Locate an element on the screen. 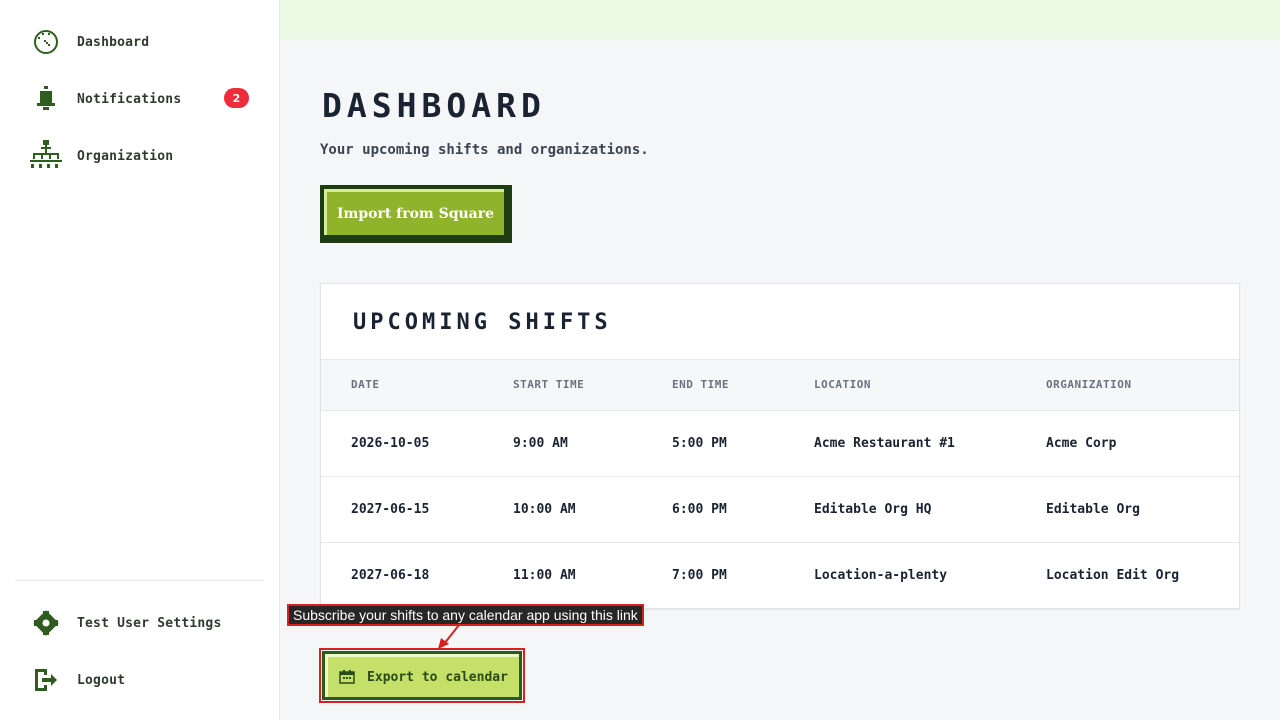 The image size is (1280, 720). sidebar-item-settings: Test User Settings is located at coordinates (145, 623).